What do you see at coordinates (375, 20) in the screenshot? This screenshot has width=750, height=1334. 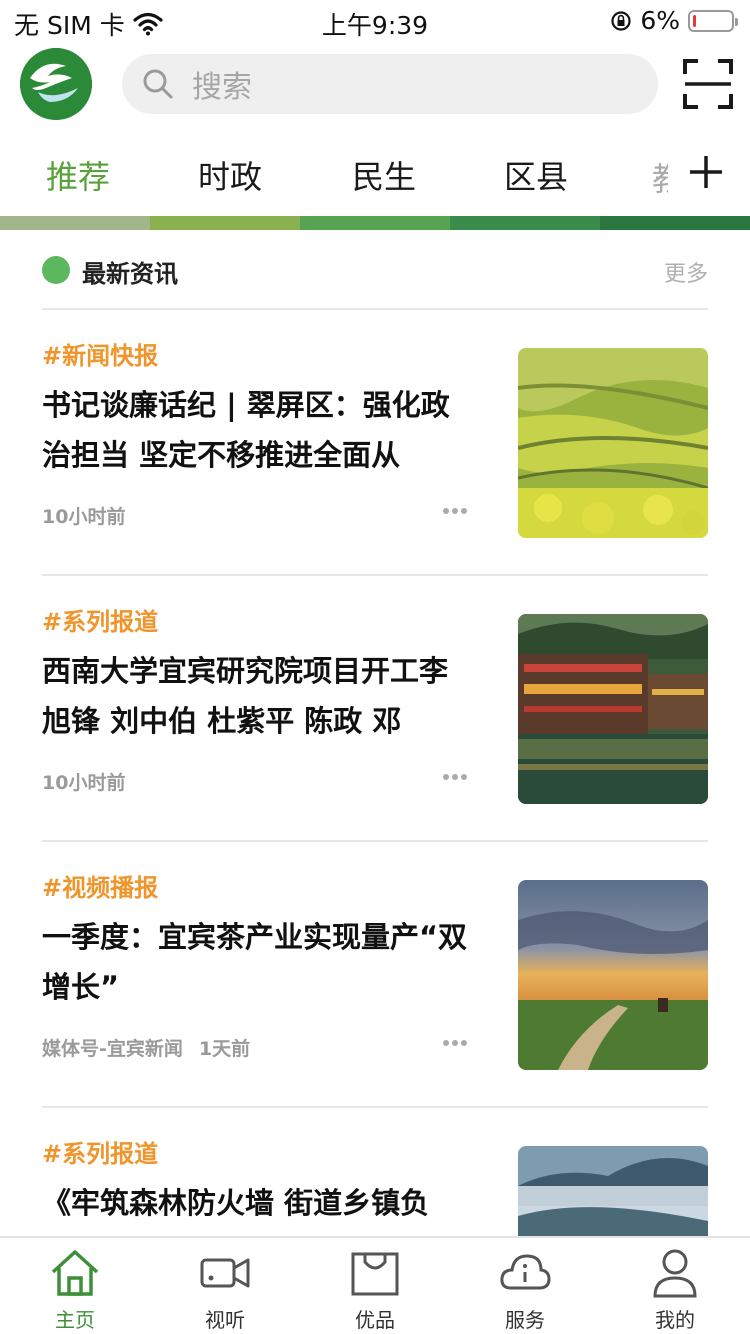 I see `status-bar: 无 SIM 卡 上午9:39 6%` at bounding box center [375, 20].